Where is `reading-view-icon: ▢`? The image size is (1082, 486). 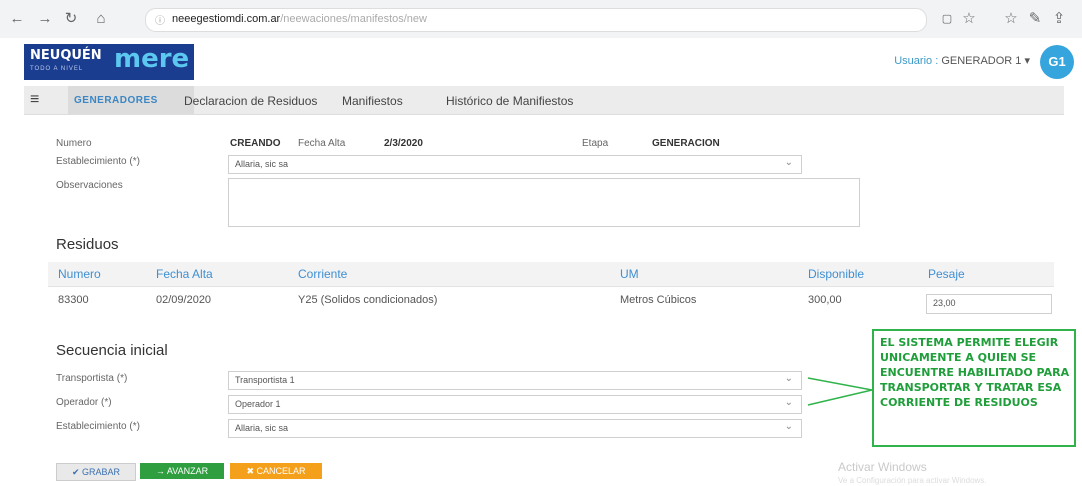 reading-view-icon: ▢ is located at coordinates (947, 19).